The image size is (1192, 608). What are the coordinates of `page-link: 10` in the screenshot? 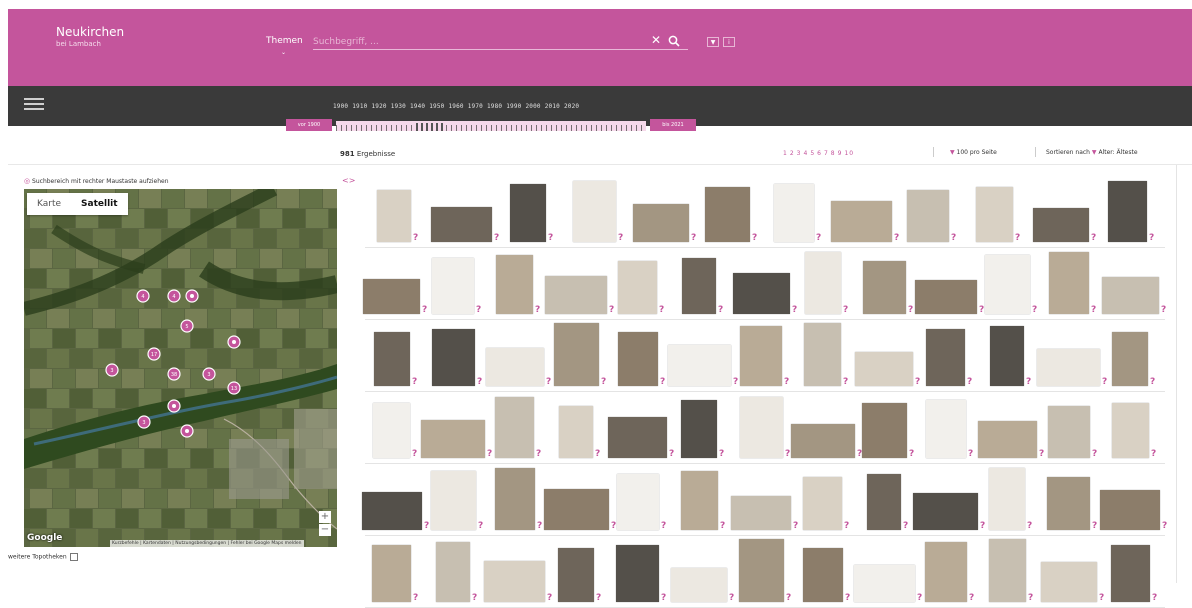 It's located at (849, 153).